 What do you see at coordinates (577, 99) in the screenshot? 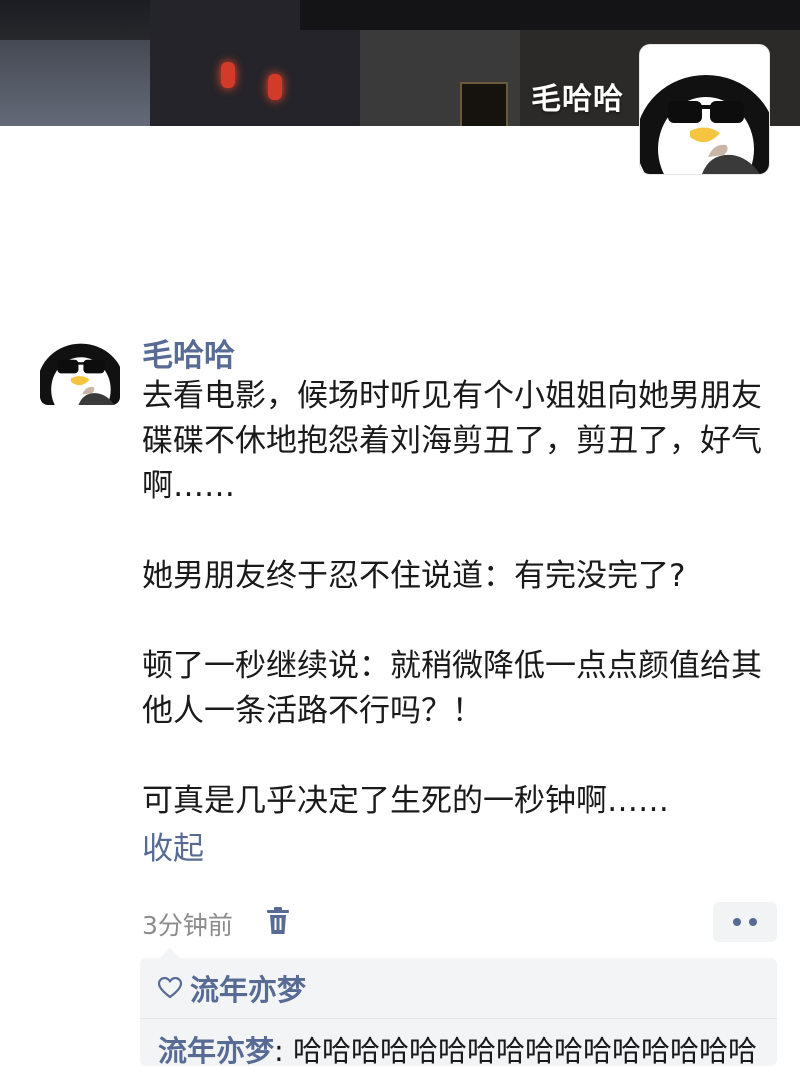
I see `cover-username: 毛哈哈` at bounding box center [577, 99].